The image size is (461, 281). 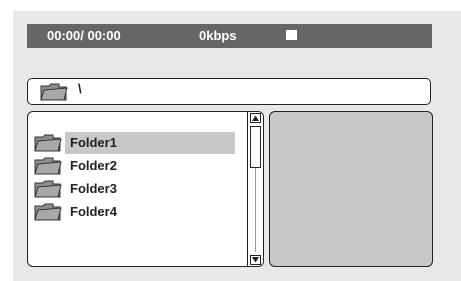 I want to click on arrow-up-icon, so click(x=255, y=118).